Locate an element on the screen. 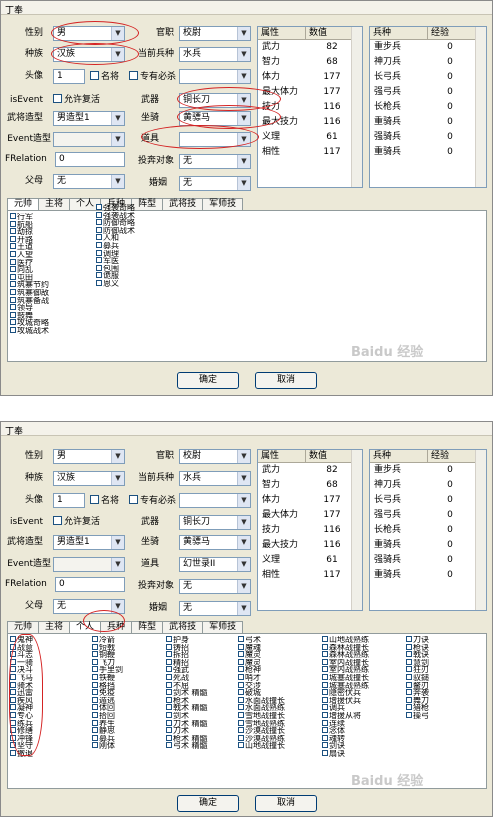 This screenshot has height=817, width=493. table-row: 最大体力 177 is located at coordinates (310, 515).